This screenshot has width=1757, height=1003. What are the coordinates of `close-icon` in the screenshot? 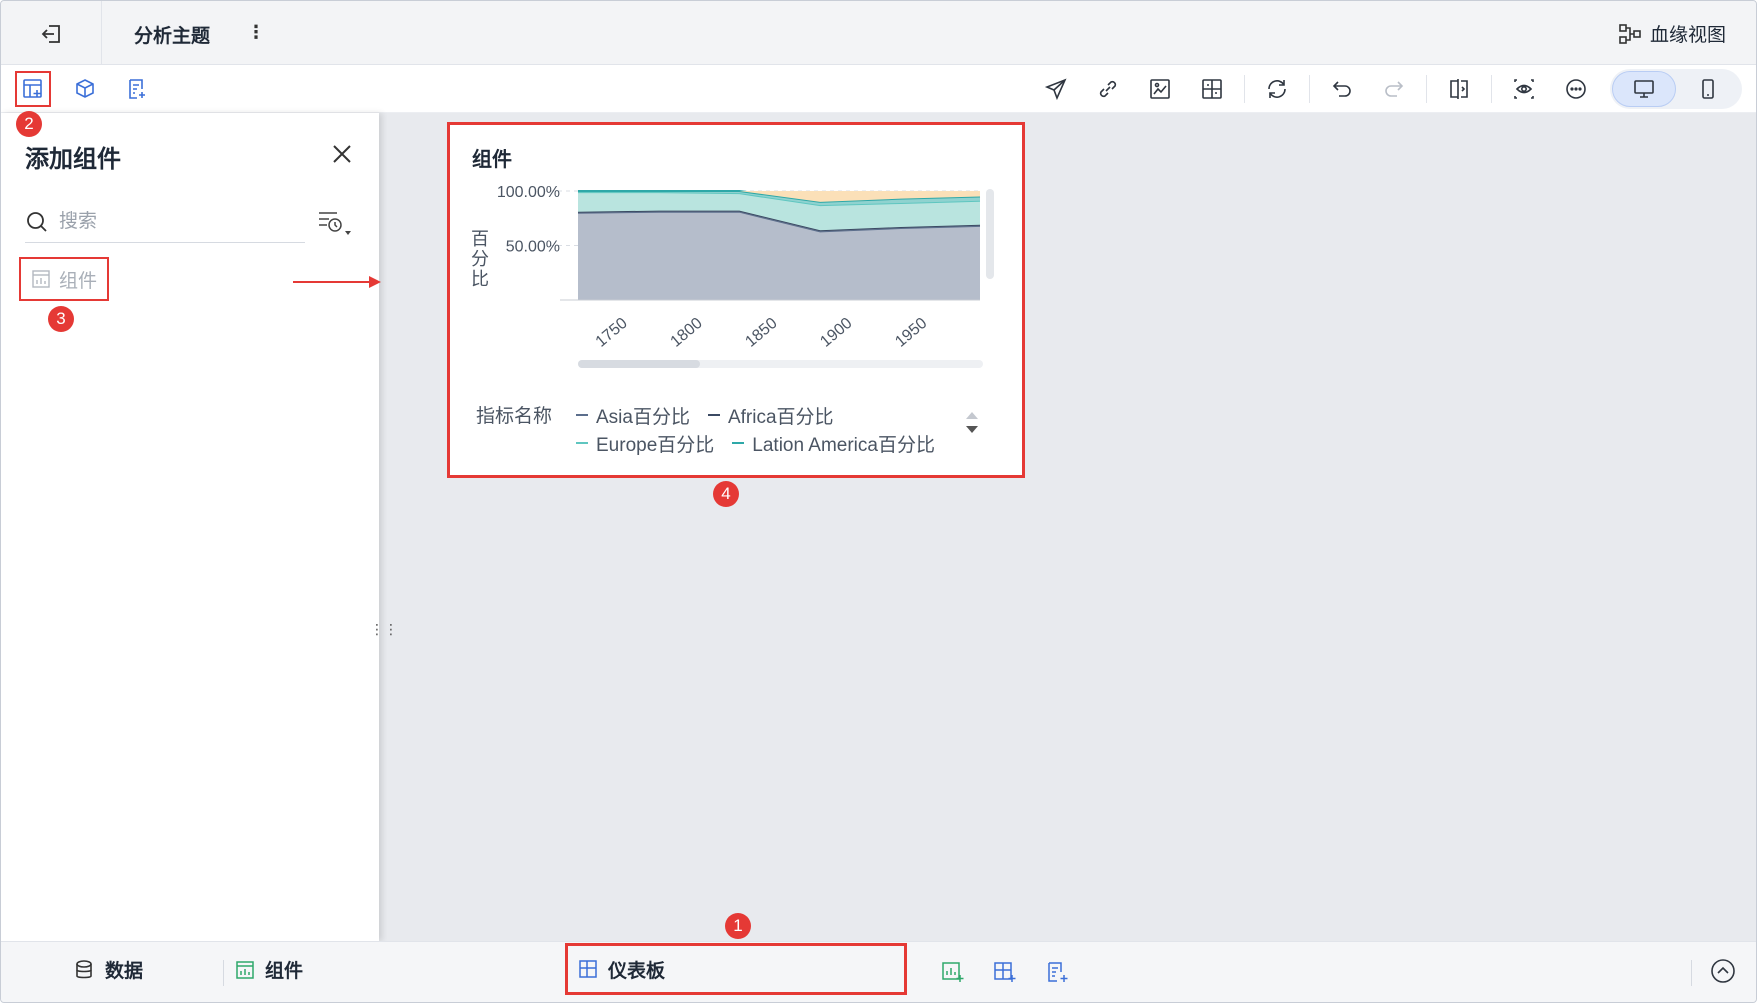 It's located at (342, 154).